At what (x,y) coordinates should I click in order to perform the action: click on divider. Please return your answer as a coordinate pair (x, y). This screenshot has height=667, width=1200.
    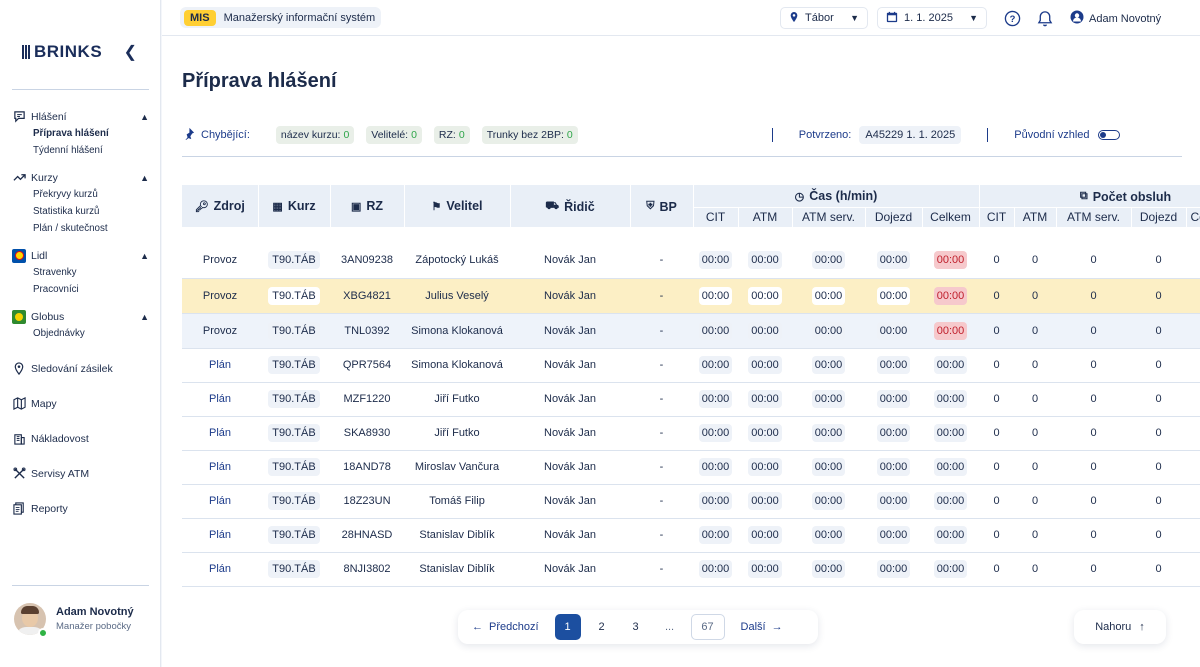
    Looking at the image, I should click on (772, 135).